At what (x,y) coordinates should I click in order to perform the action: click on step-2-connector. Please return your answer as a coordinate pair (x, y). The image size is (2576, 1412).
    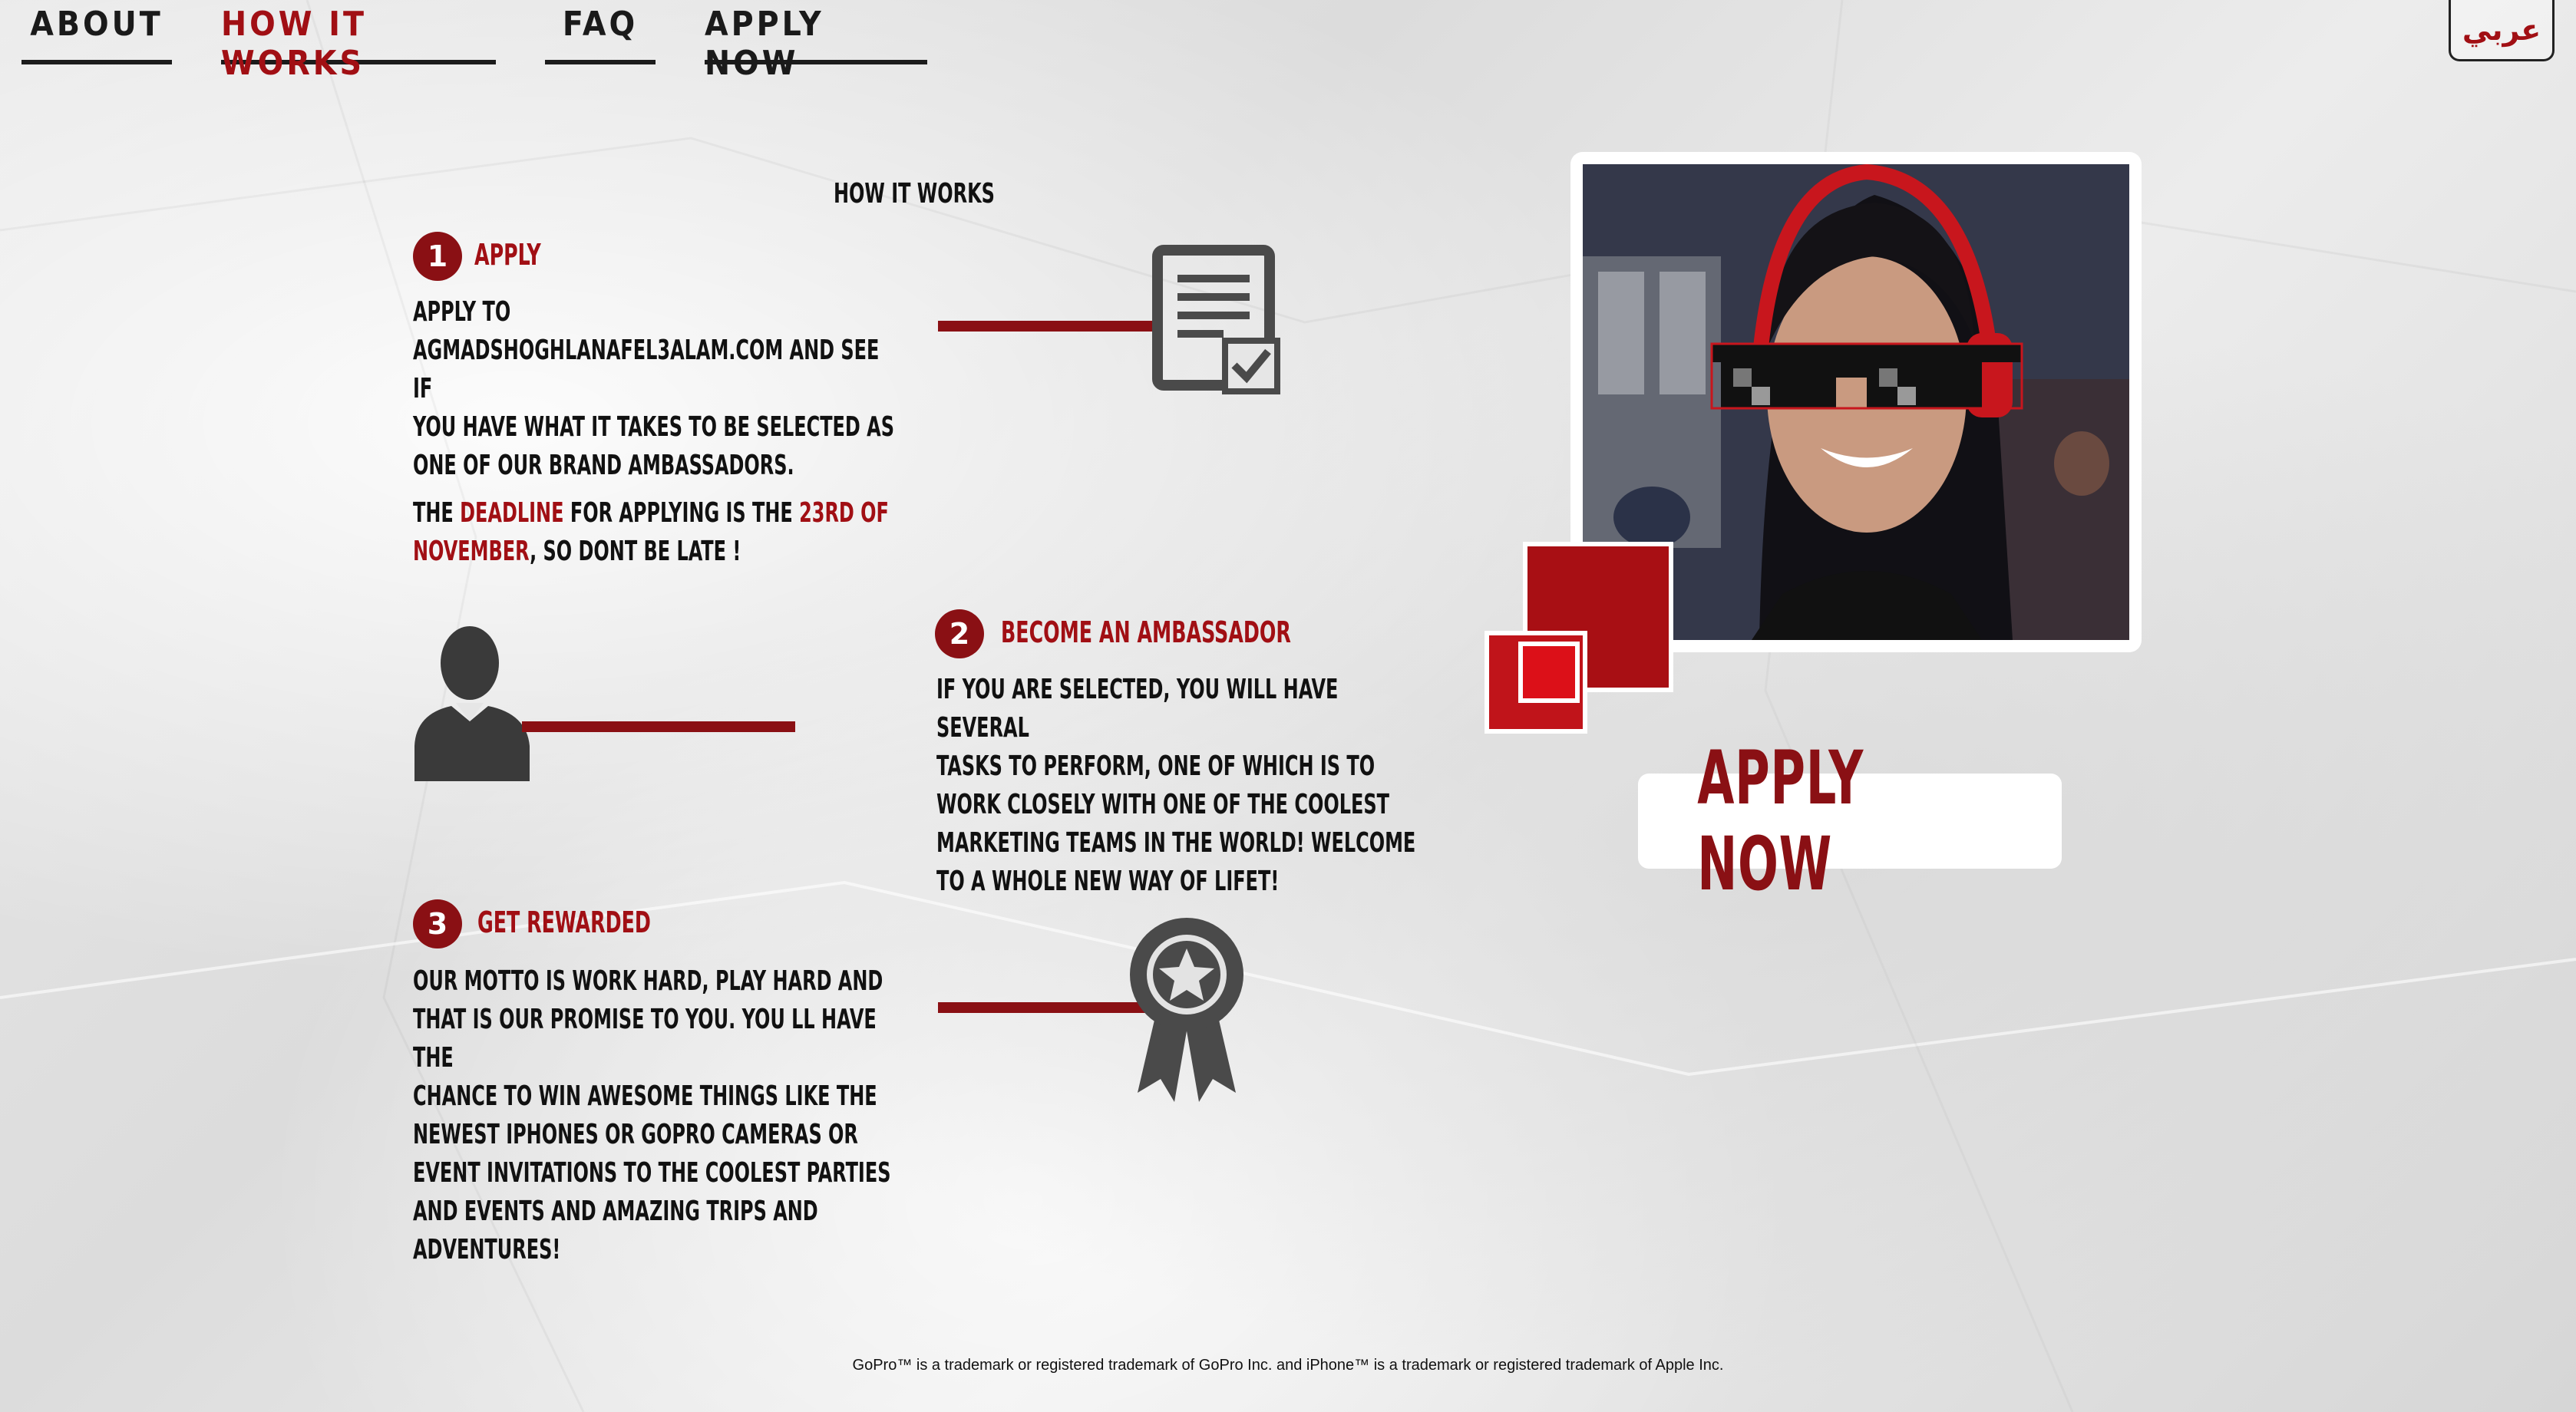
    Looking at the image, I should click on (658, 726).